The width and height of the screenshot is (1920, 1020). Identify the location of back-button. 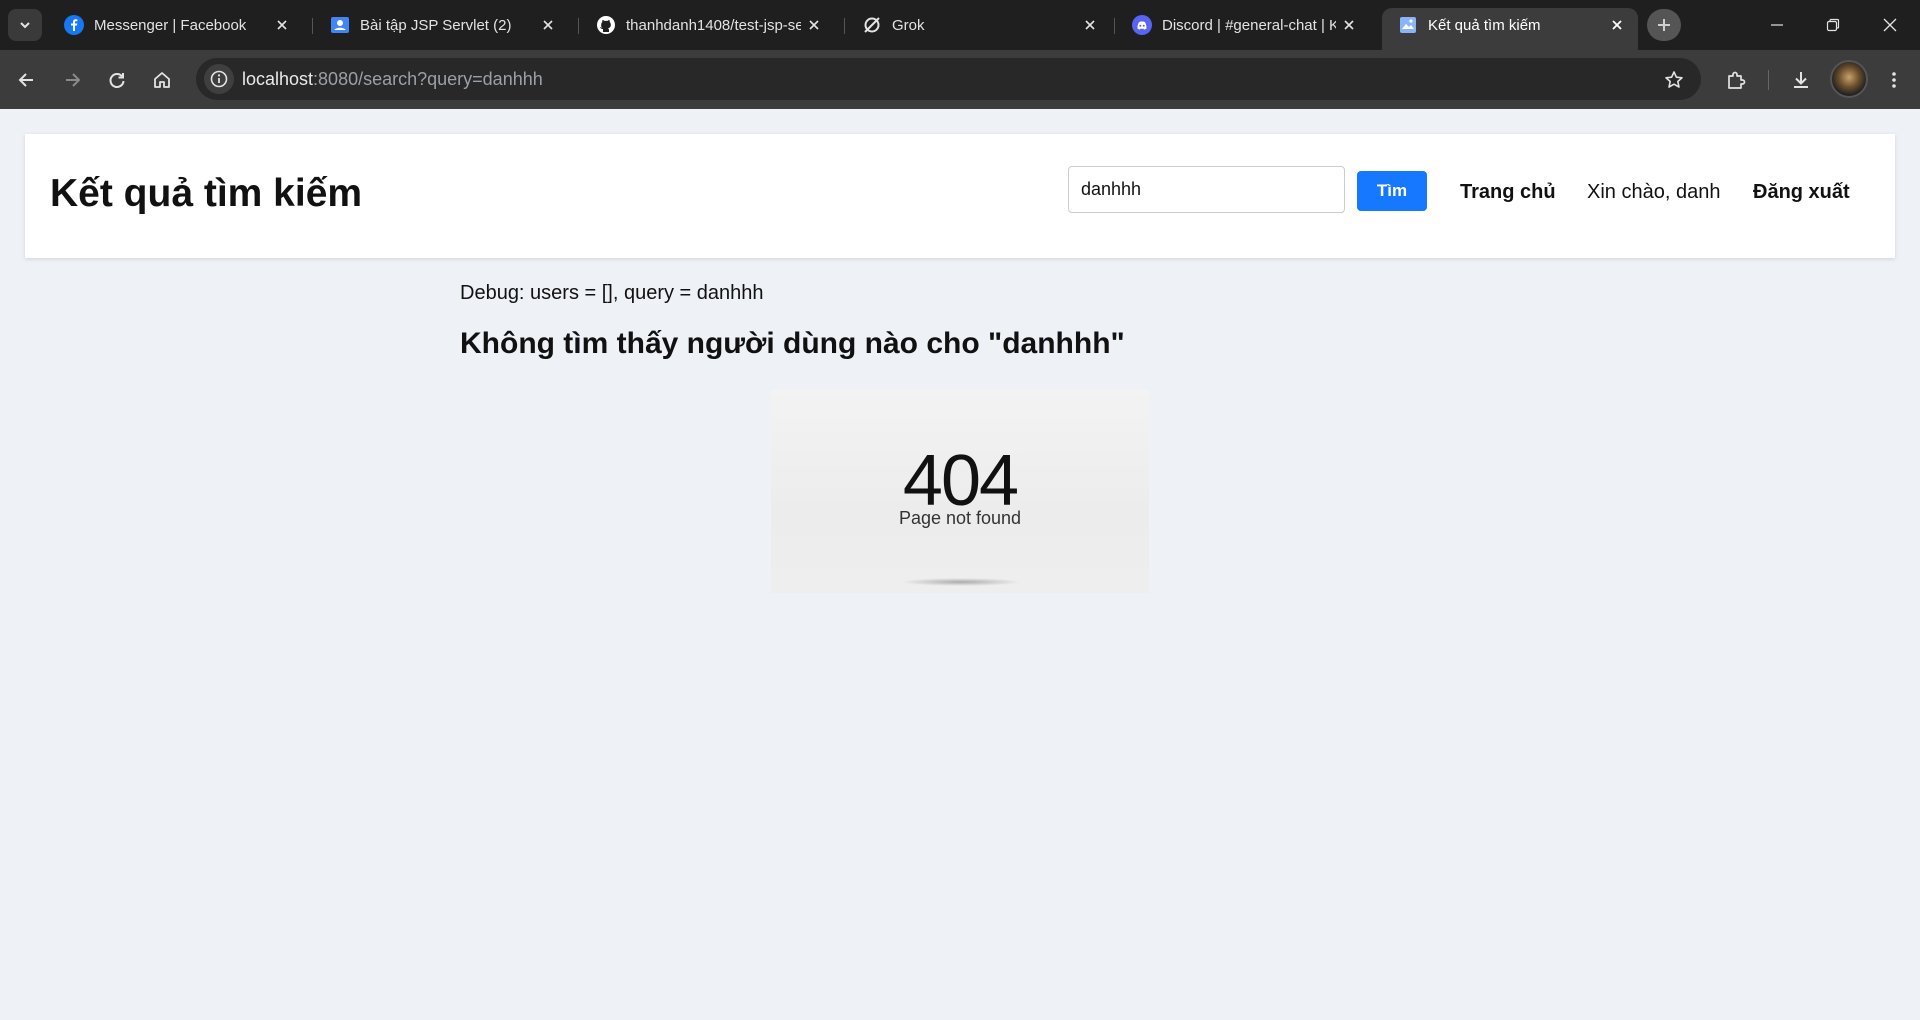
(27, 80).